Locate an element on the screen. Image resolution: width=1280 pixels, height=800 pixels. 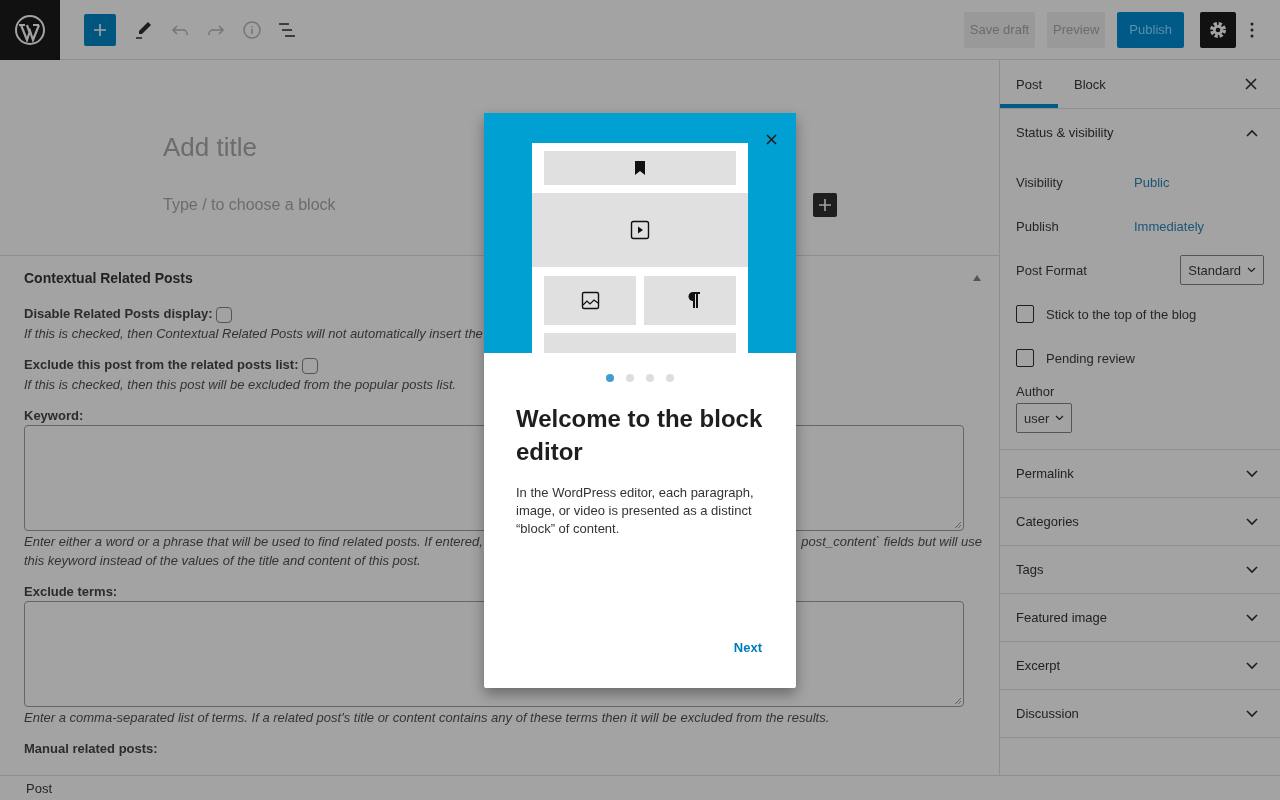
field-label: Disable Related Posts display: is located at coordinates (118, 313).